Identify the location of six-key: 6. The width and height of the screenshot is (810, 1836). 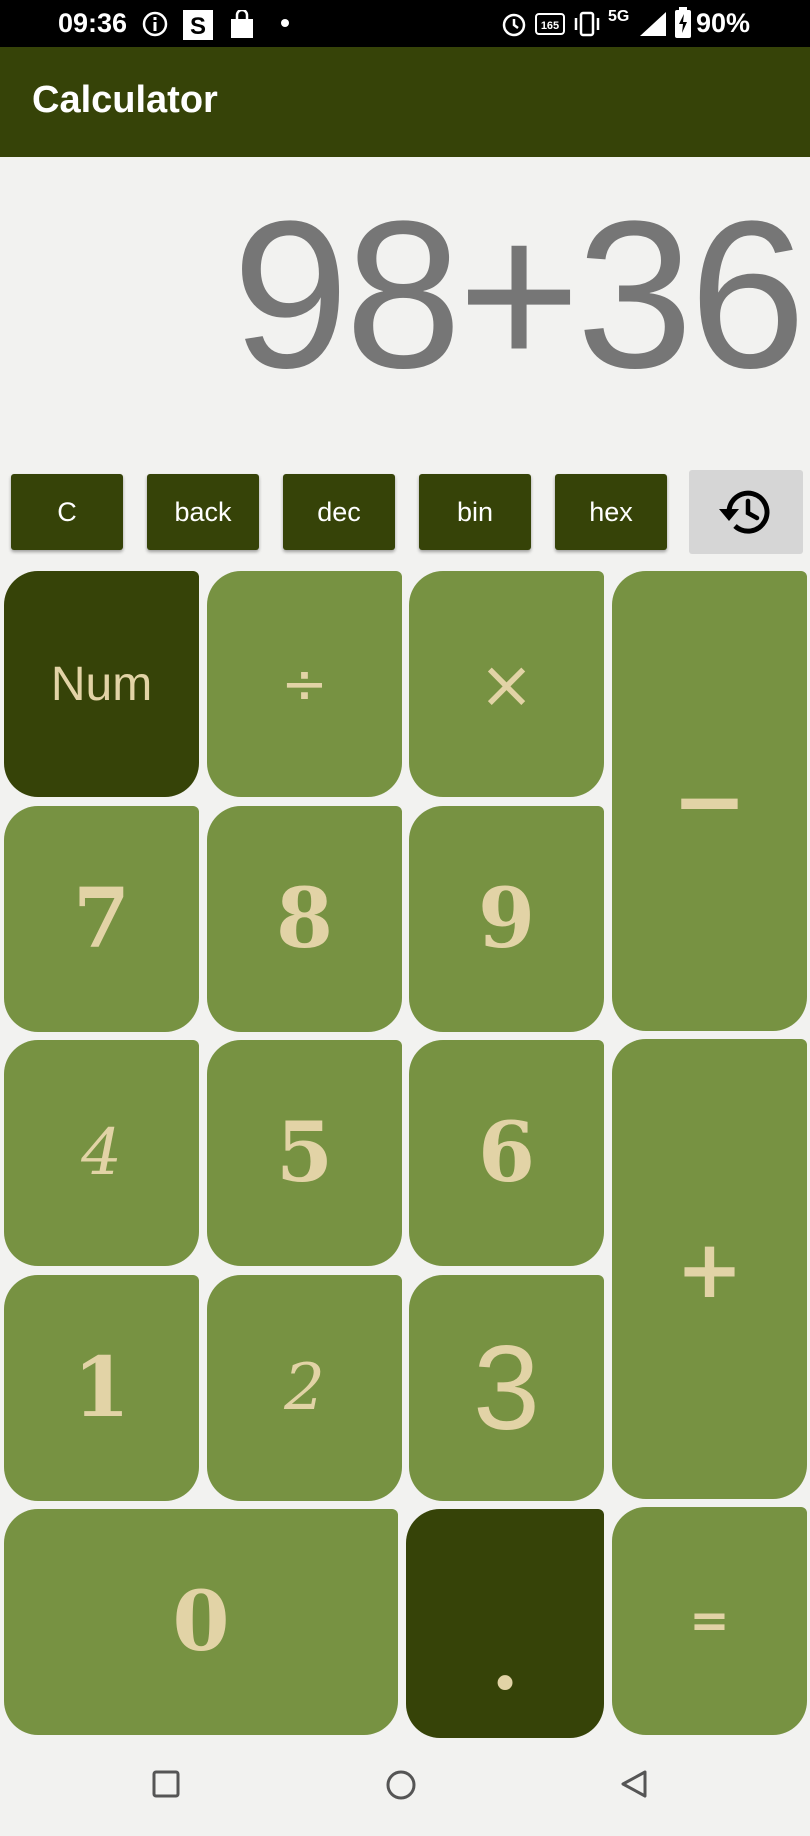
(506, 1153).